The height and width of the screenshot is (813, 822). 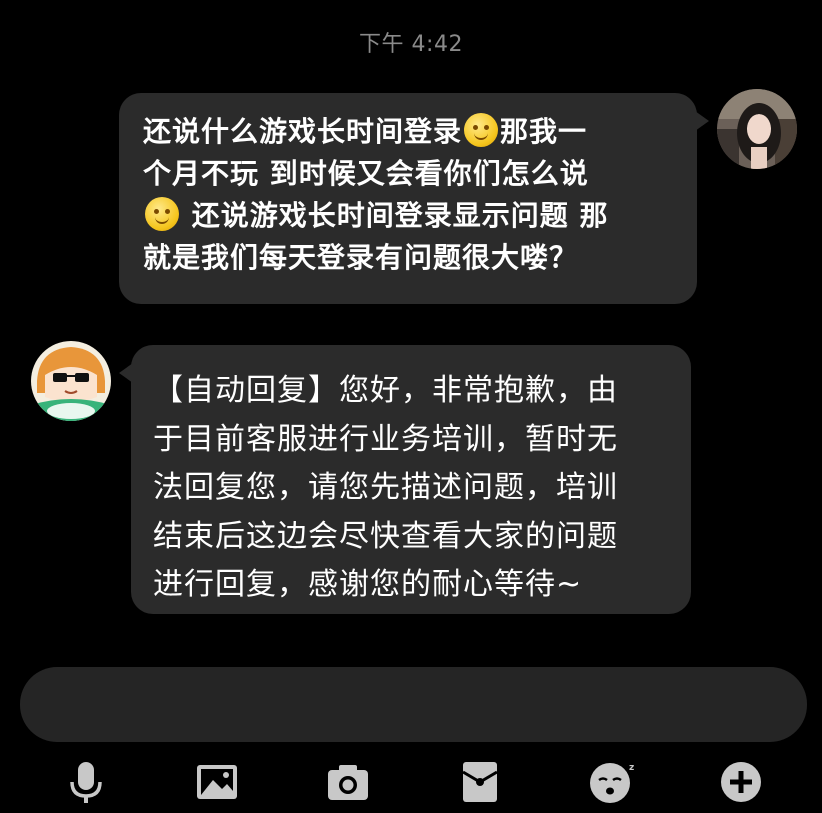 What do you see at coordinates (71, 381) in the screenshot?
I see `service-avatar` at bounding box center [71, 381].